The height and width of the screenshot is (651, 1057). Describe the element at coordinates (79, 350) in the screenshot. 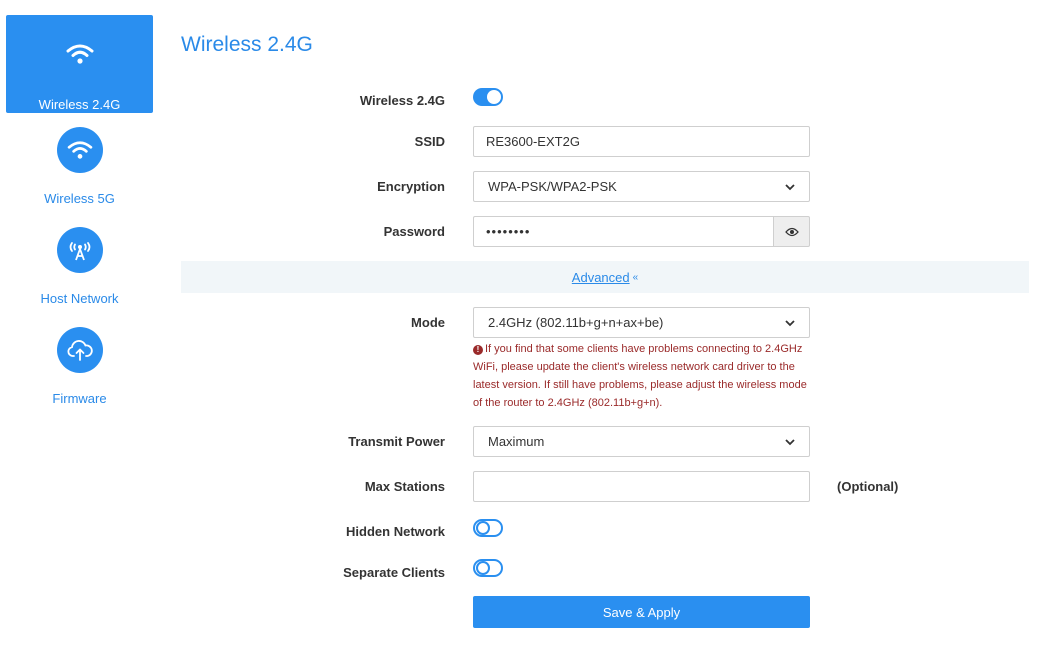

I see `cloud-upload-icon` at that location.